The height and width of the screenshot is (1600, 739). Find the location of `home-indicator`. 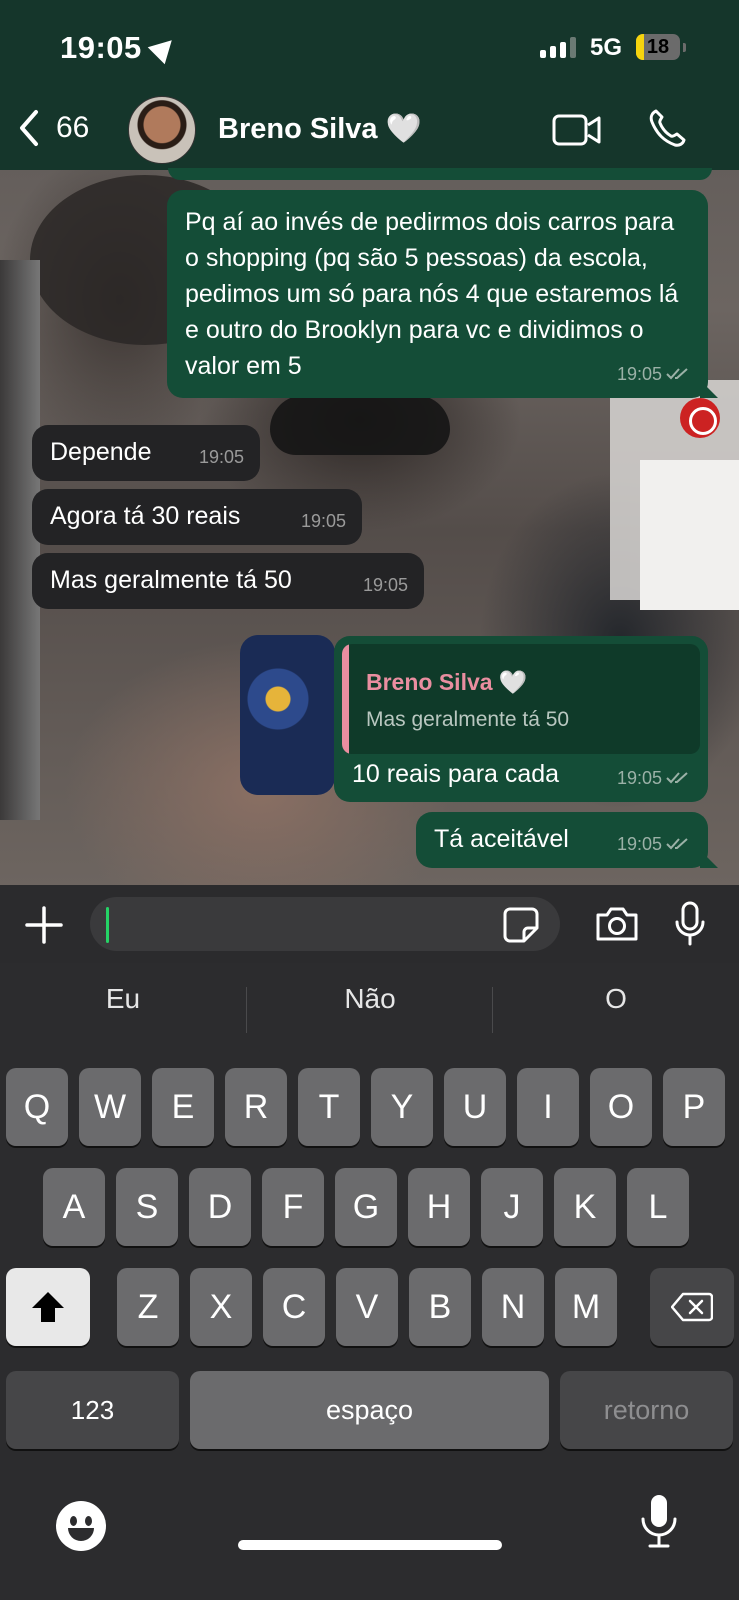

home-indicator is located at coordinates (370, 1545).